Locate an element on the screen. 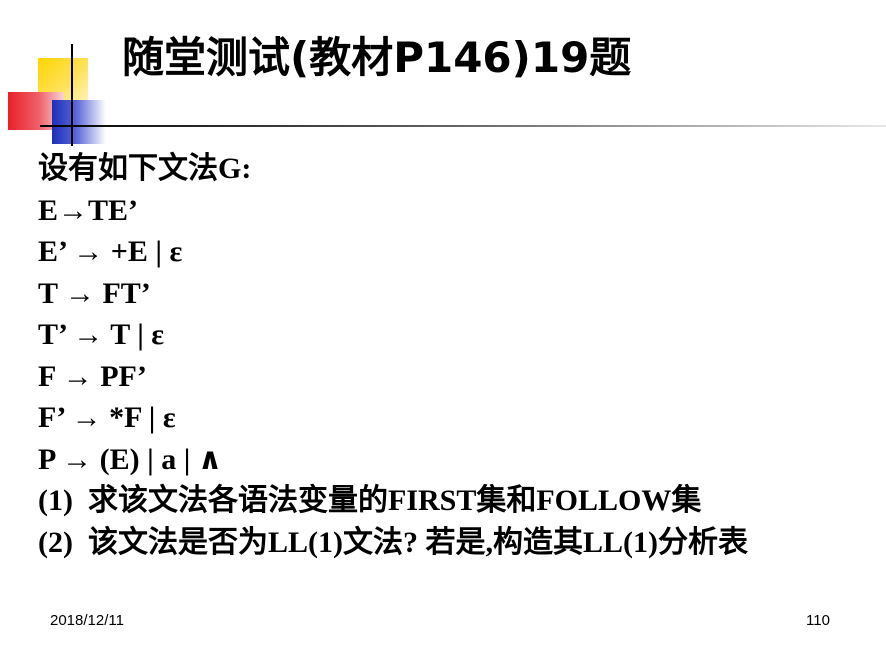  production-4: T’ → T | ε is located at coordinates (101, 334).